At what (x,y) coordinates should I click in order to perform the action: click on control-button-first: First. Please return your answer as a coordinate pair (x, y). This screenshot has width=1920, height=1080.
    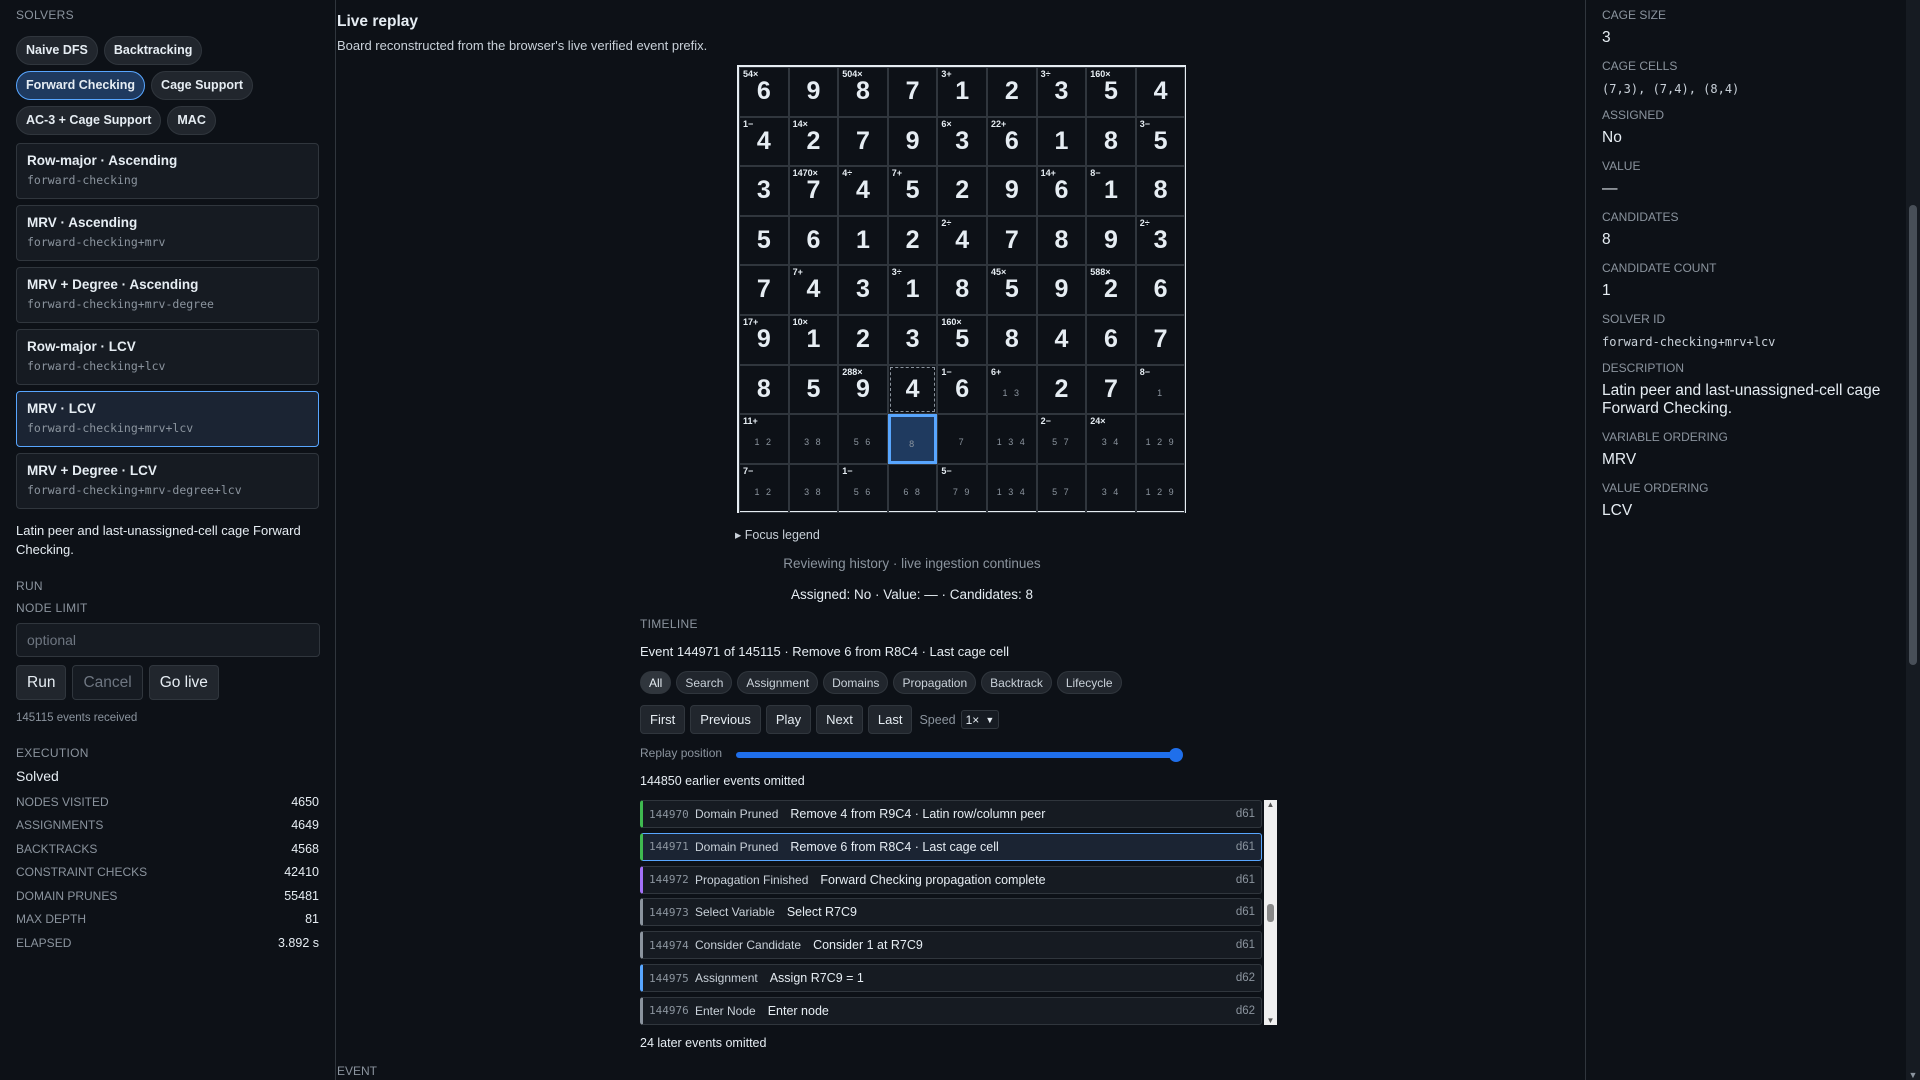
    Looking at the image, I should click on (663, 719).